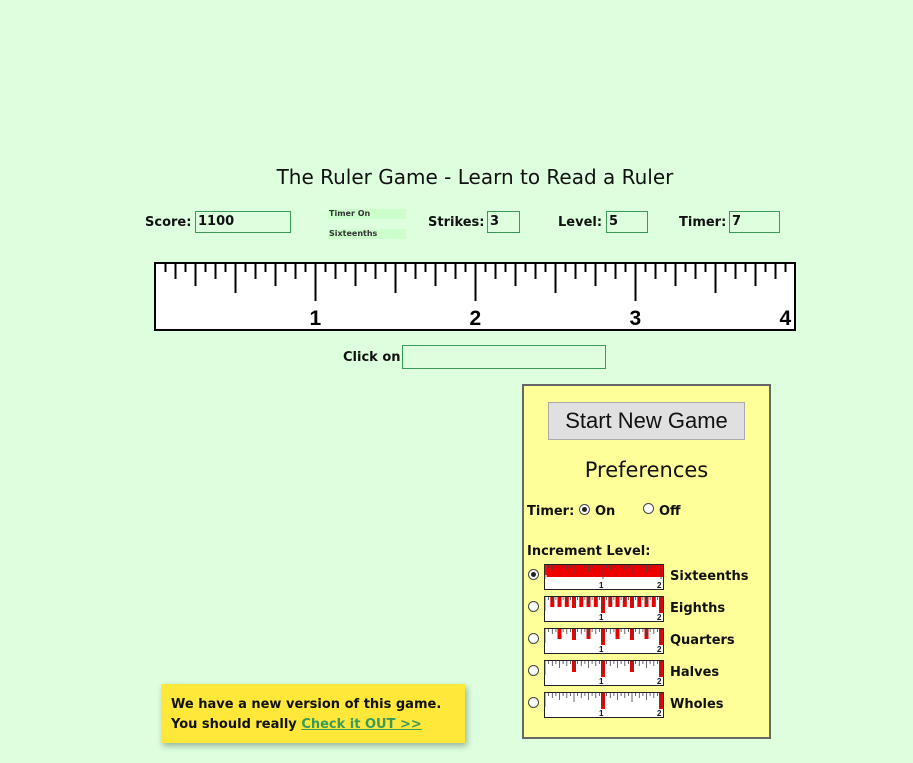  I want to click on score-label: Score:, so click(168, 222).